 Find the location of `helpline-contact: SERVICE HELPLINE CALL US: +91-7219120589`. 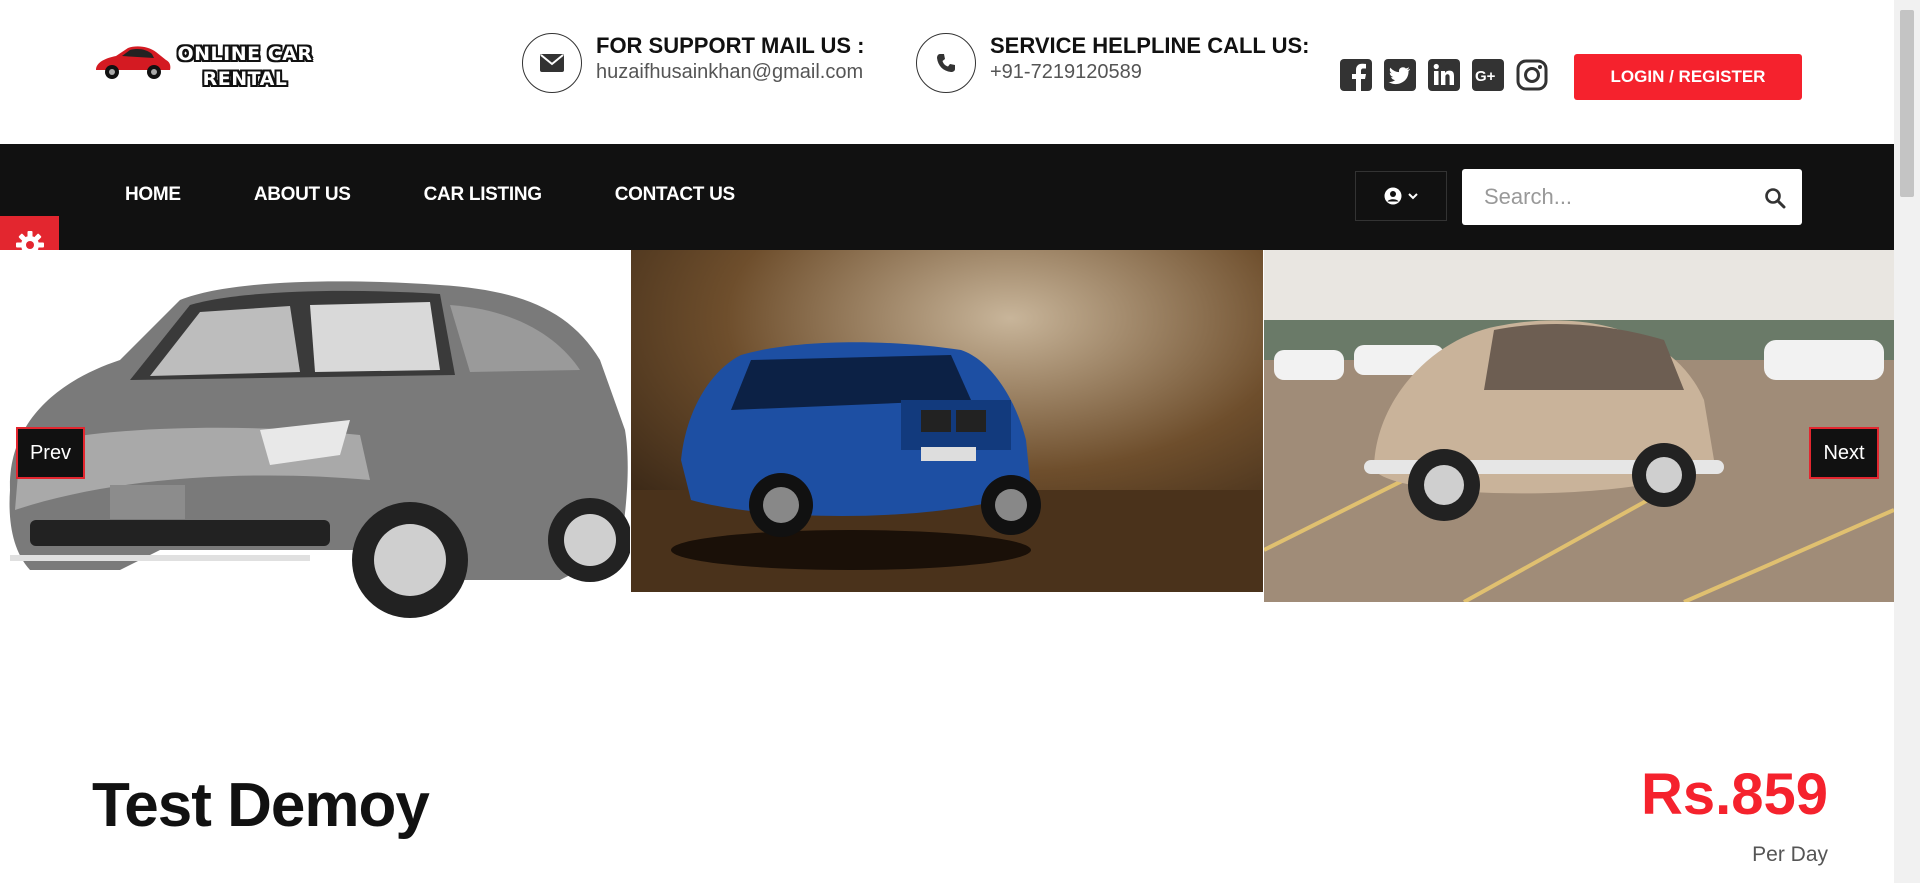

helpline-contact: SERVICE HELPLINE CALL US: +91-7219120589 is located at coordinates (1112, 63).